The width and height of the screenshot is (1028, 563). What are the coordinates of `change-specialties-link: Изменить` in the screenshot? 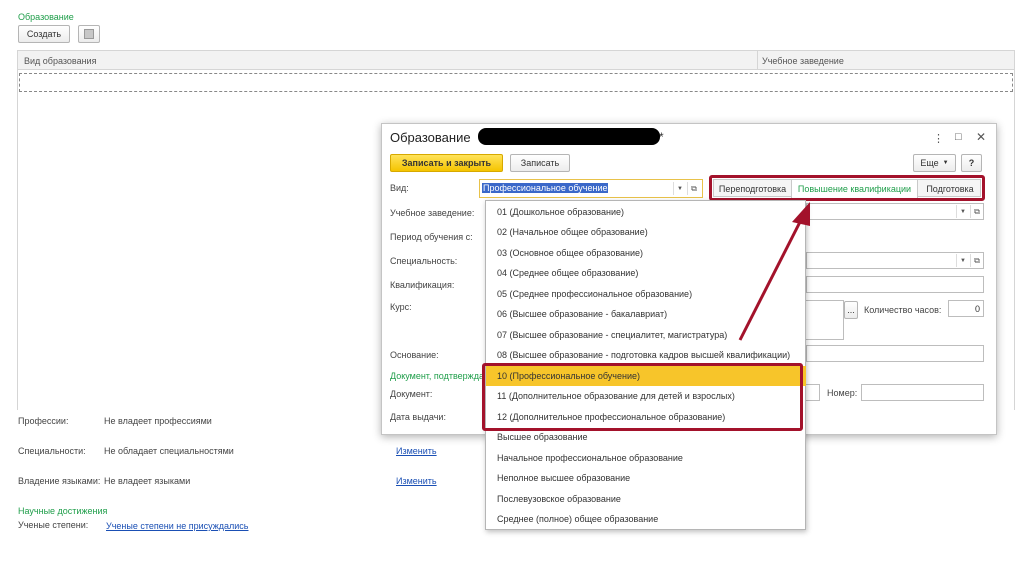 It's located at (416, 451).